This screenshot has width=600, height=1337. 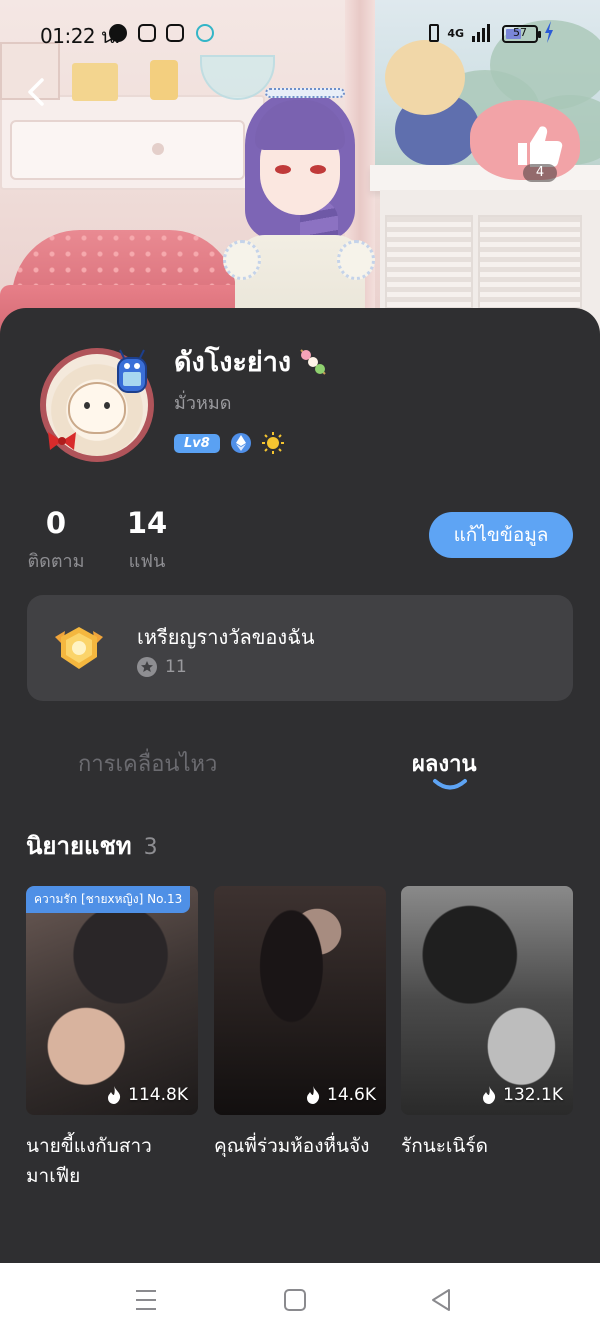 I want to click on bow-icon, so click(x=62, y=441).